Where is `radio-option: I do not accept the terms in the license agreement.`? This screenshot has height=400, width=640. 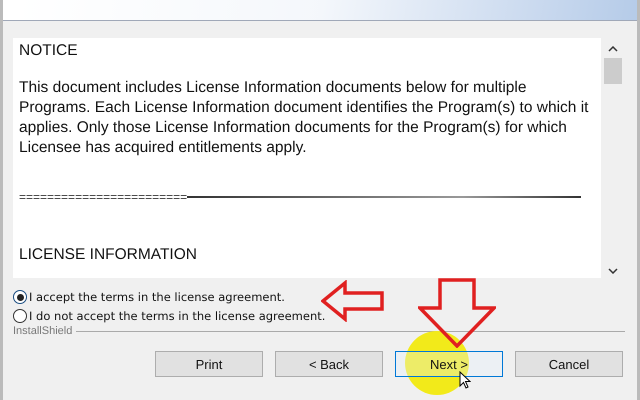
radio-option: I do not accept the terms in the license agreement. is located at coordinates (169, 316).